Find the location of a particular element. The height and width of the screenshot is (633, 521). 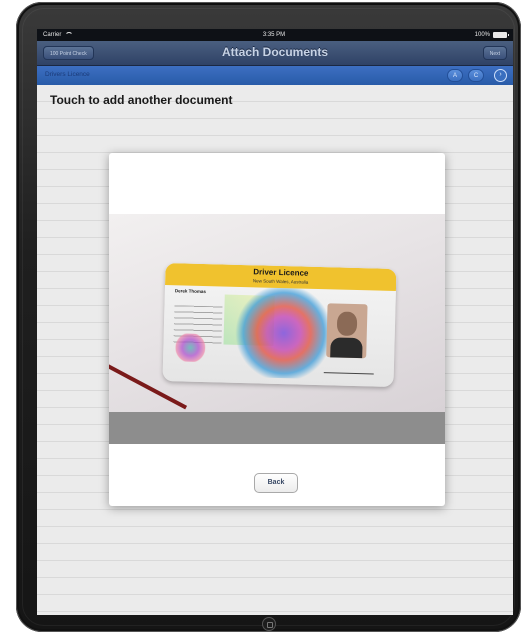

licence-holder-name: Derek Thomas is located at coordinates (190, 291).